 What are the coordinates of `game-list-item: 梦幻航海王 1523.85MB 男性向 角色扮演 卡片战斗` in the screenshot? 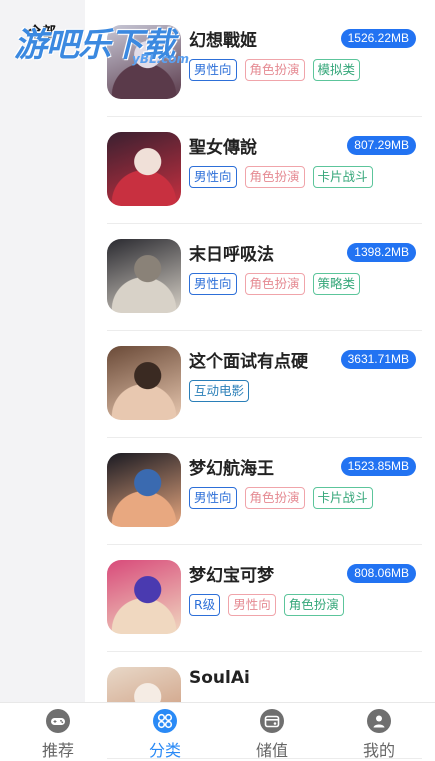 It's located at (264, 491).